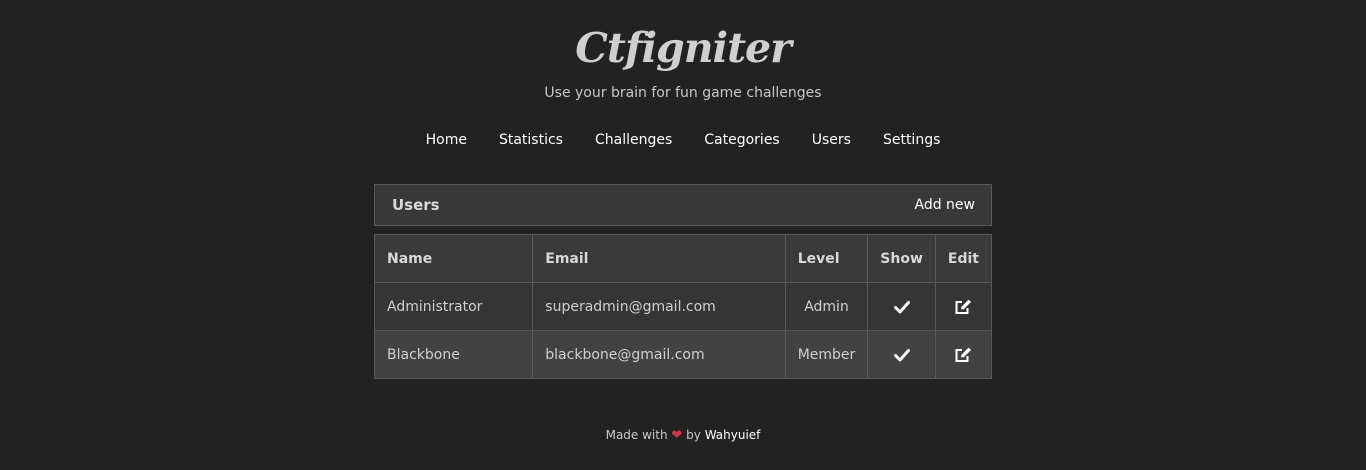  Describe the element at coordinates (453, 306) in the screenshot. I see `user-name: Administrator` at that location.